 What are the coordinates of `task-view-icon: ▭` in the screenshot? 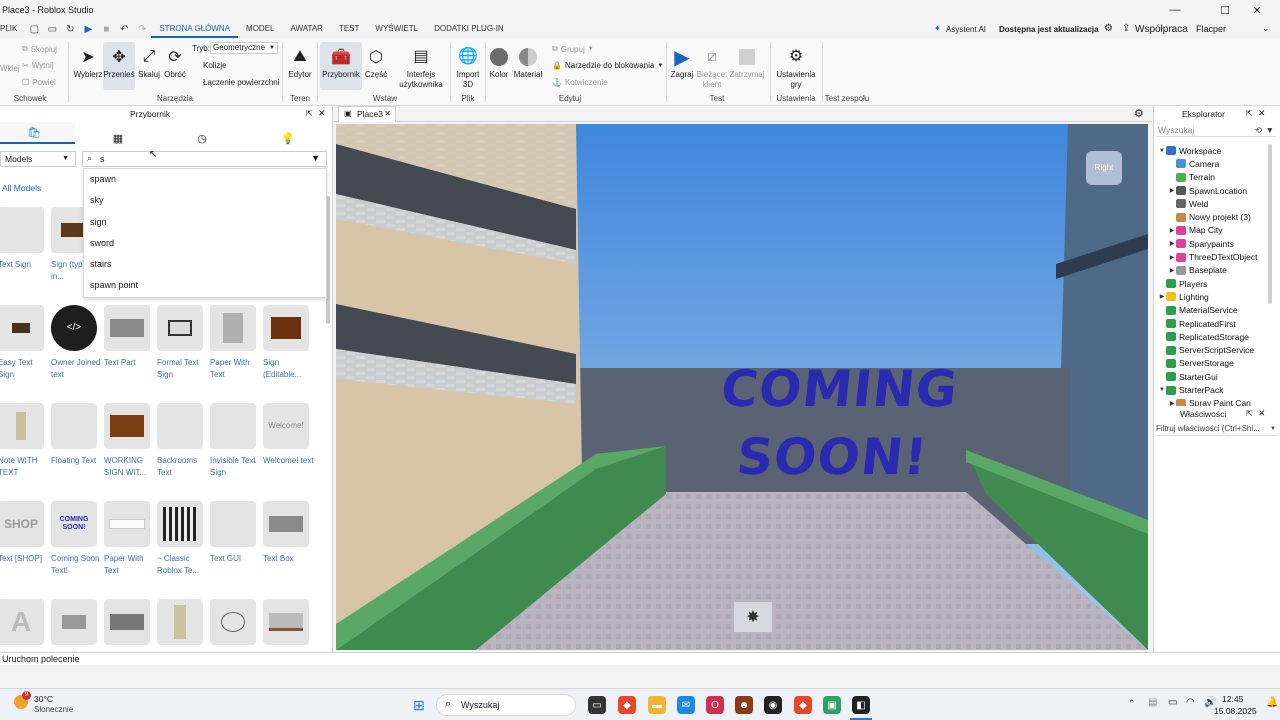 It's located at (597, 705).